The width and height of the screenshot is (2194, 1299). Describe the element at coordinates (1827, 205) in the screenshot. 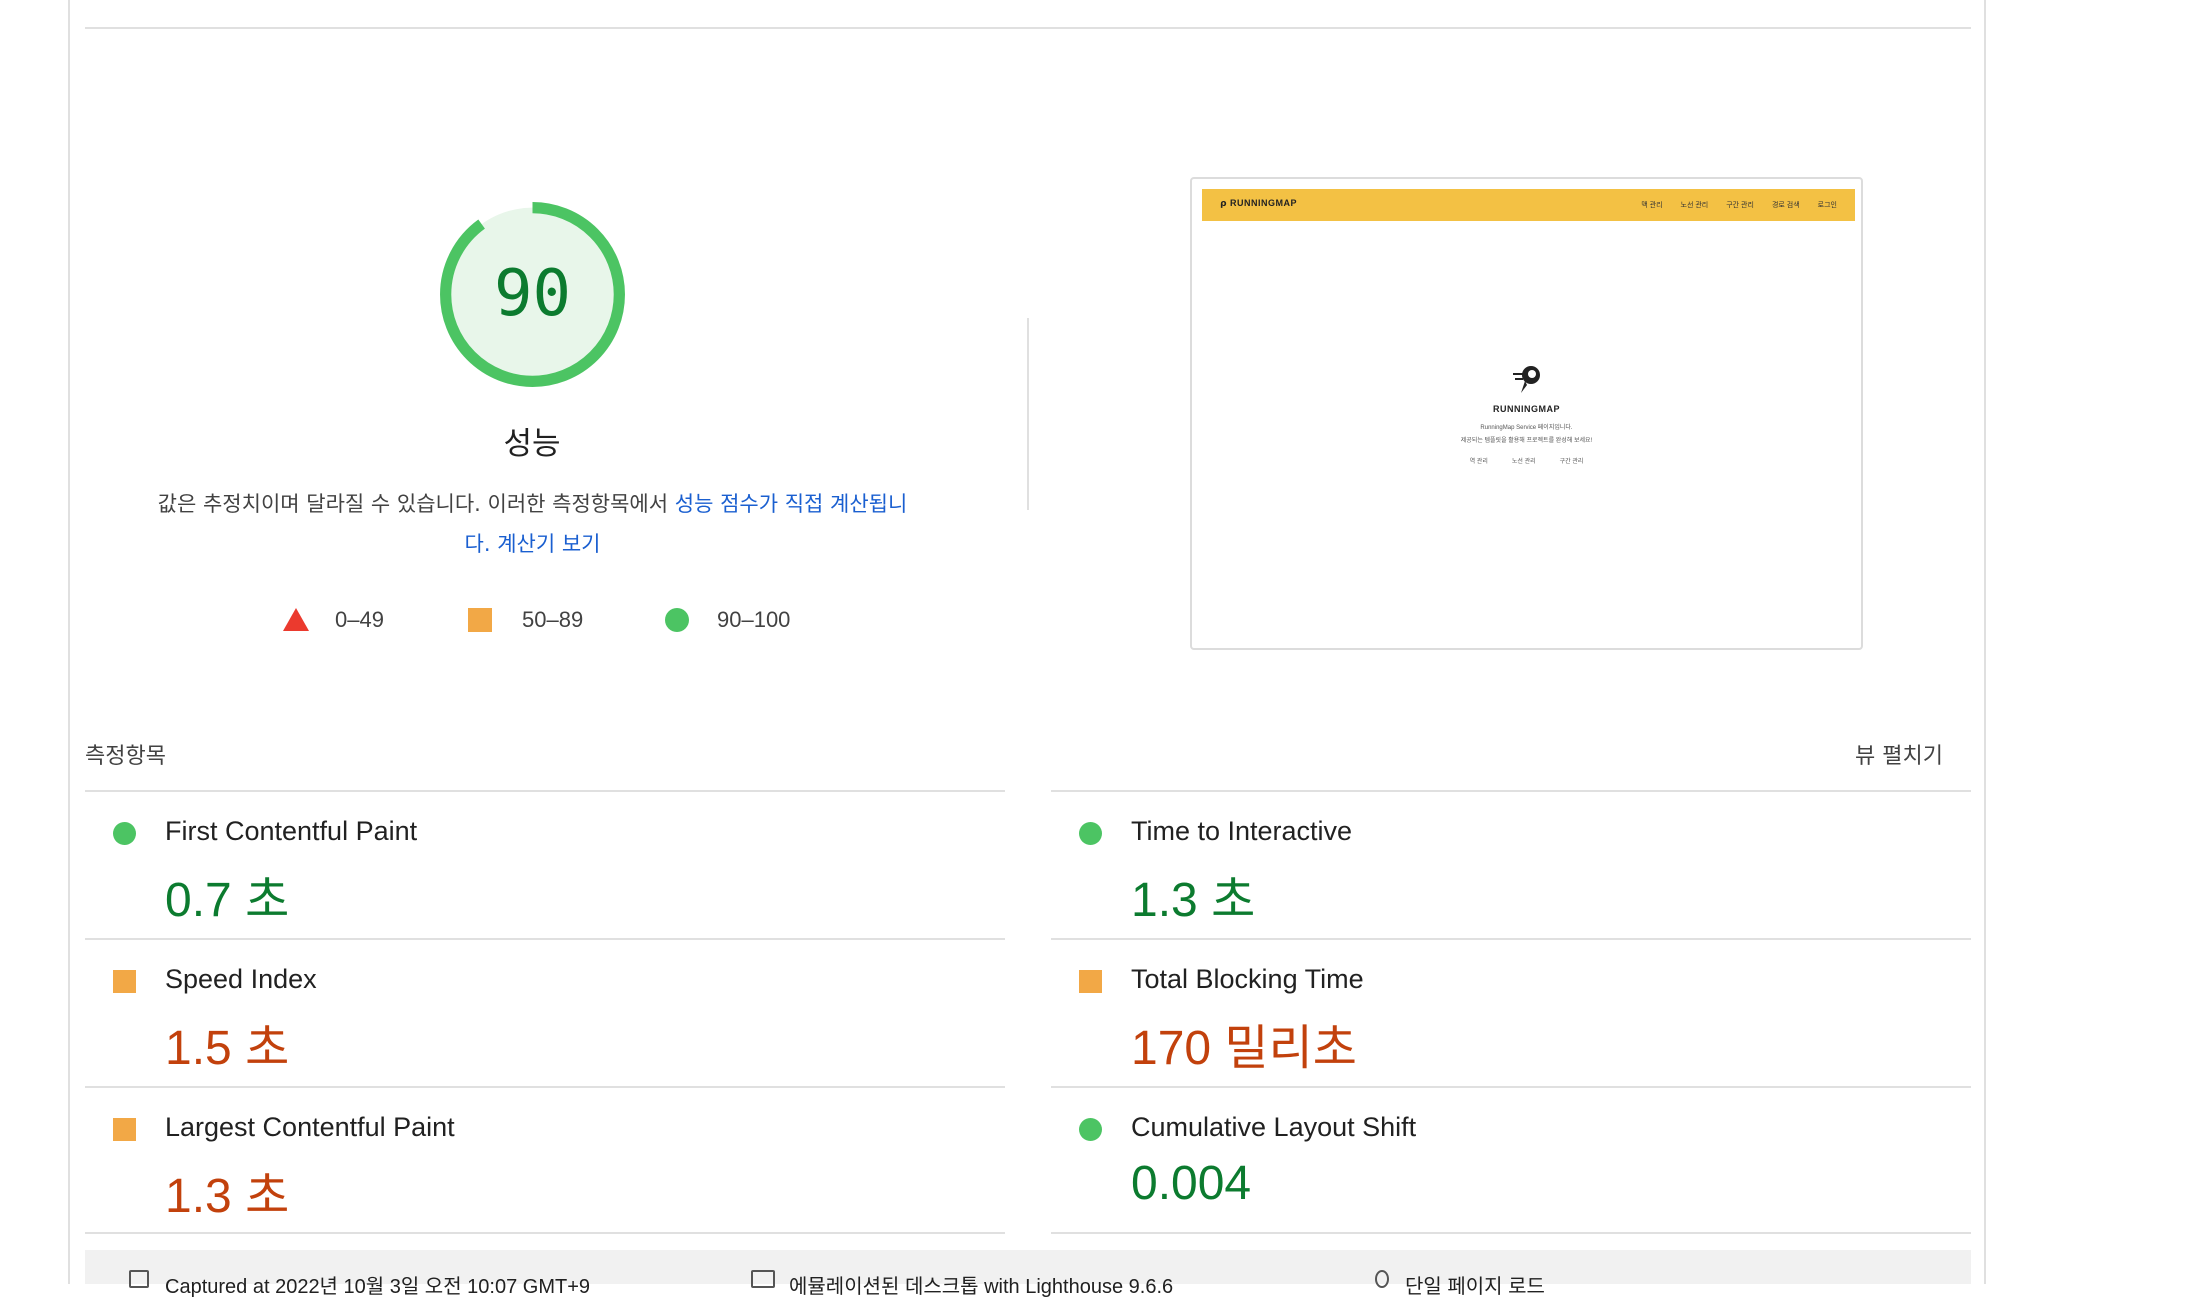

I see `thumb-nav-item: 로그인` at that location.